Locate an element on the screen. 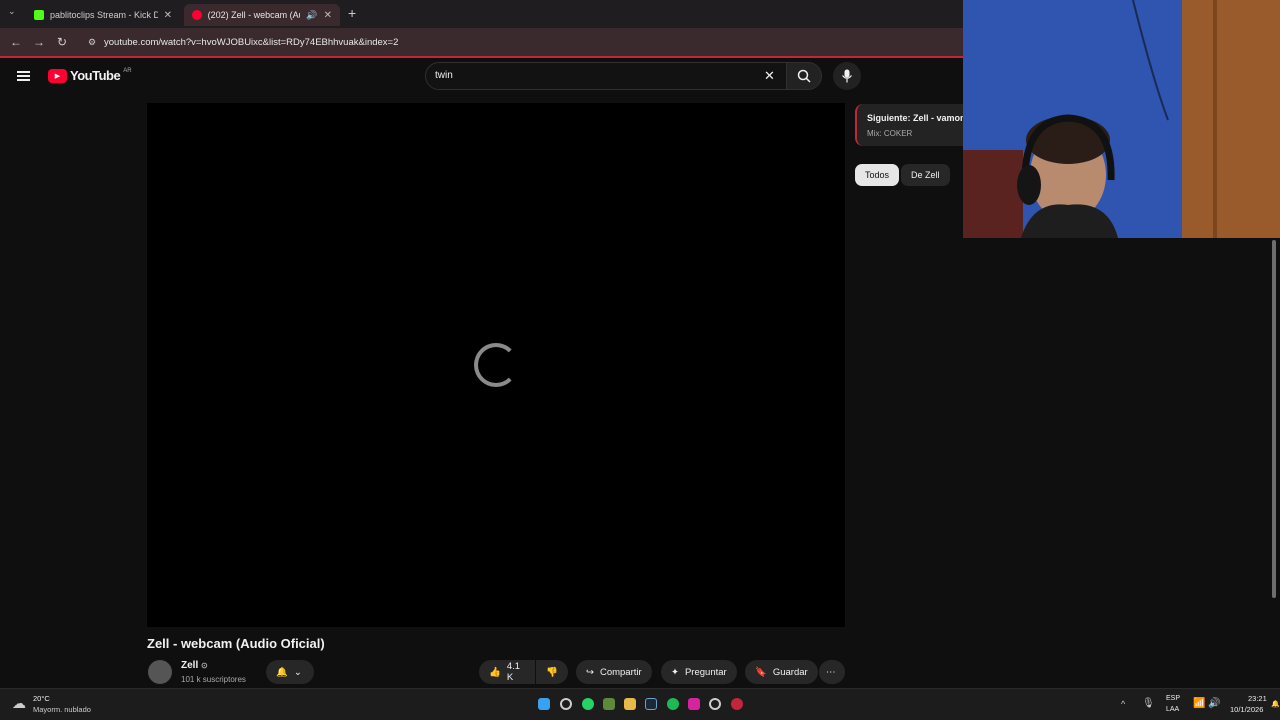 This screenshot has width=1280, height=720. more-icon: ⋯ is located at coordinates (831, 672).